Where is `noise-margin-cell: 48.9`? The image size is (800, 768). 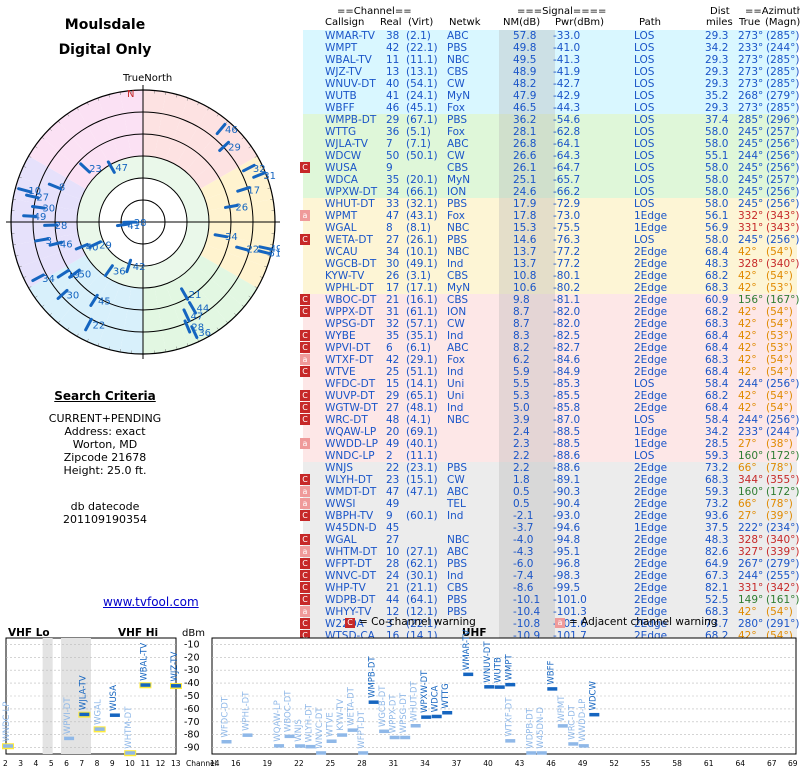
noise-margin-cell: 48.9 is located at coordinates (525, 72).